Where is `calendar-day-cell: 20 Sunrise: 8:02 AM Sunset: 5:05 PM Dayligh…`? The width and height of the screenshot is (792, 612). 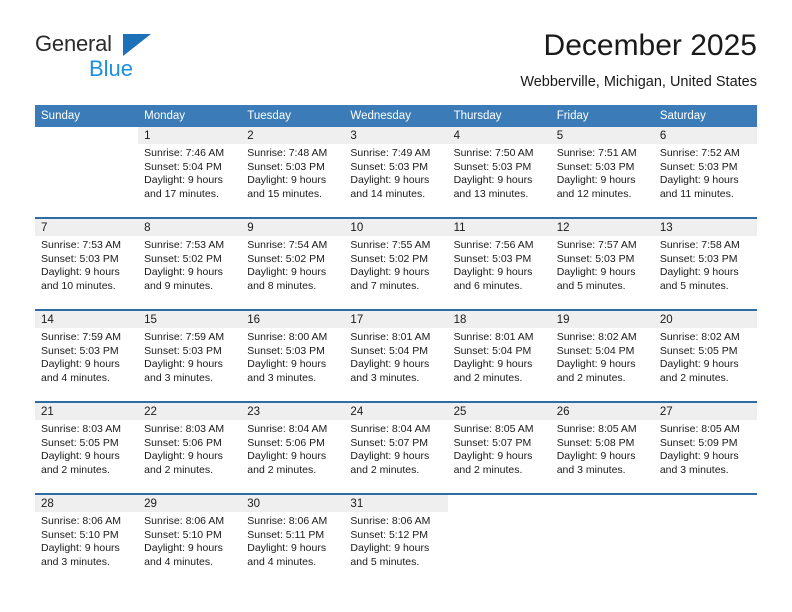 calendar-day-cell: 20 Sunrise: 8:02 AM Sunset: 5:05 PM Dayligh… is located at coordinates (705, 355).